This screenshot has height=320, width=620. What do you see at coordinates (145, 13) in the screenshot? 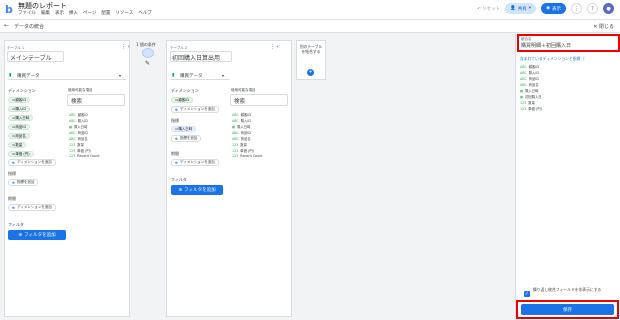
I see `menu-help: ヘルプ` at bounding box center [145, 13].